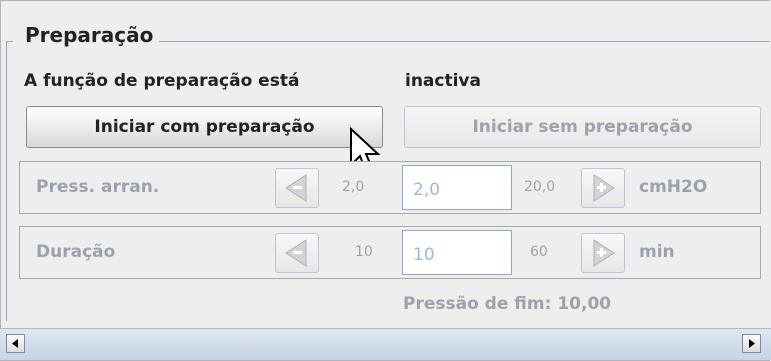  I want to click on duration-max: 60, so click(539, 252).